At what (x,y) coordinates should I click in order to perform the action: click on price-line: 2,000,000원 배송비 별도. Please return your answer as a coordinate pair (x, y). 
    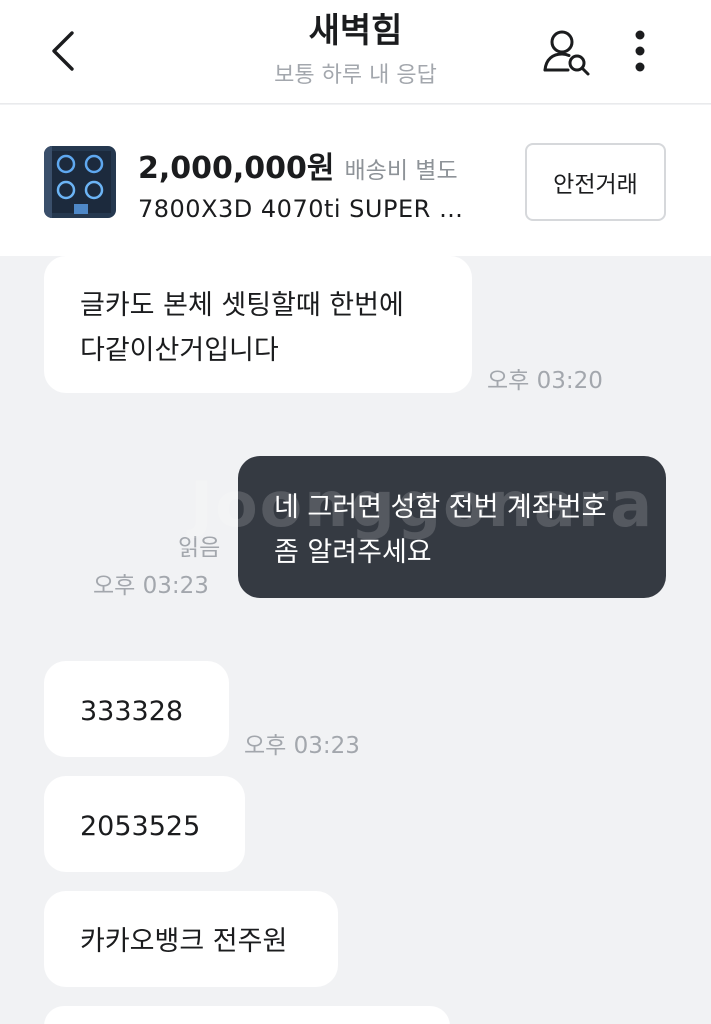
    Looking at the image, I should click on (298, 165).